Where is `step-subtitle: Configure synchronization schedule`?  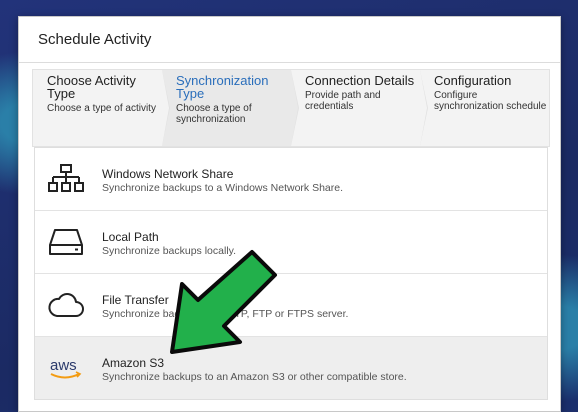 step-subtitle: Configure synchronization schedule is located at coordinates (490, 101).